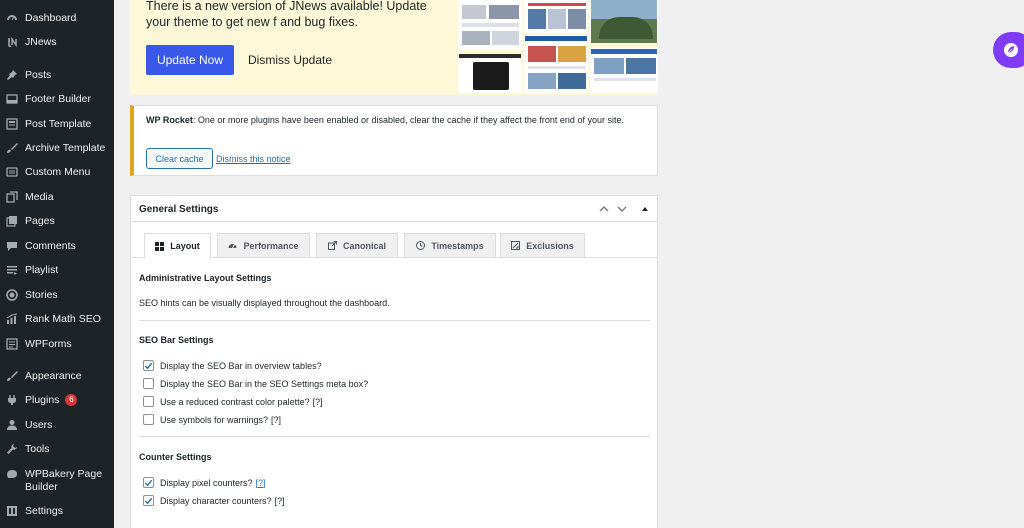 This screenshot has height=528, width=1024. I want to click on sidebar-item-wpbakery: WPBakery Page Builder, so click(57, 481).